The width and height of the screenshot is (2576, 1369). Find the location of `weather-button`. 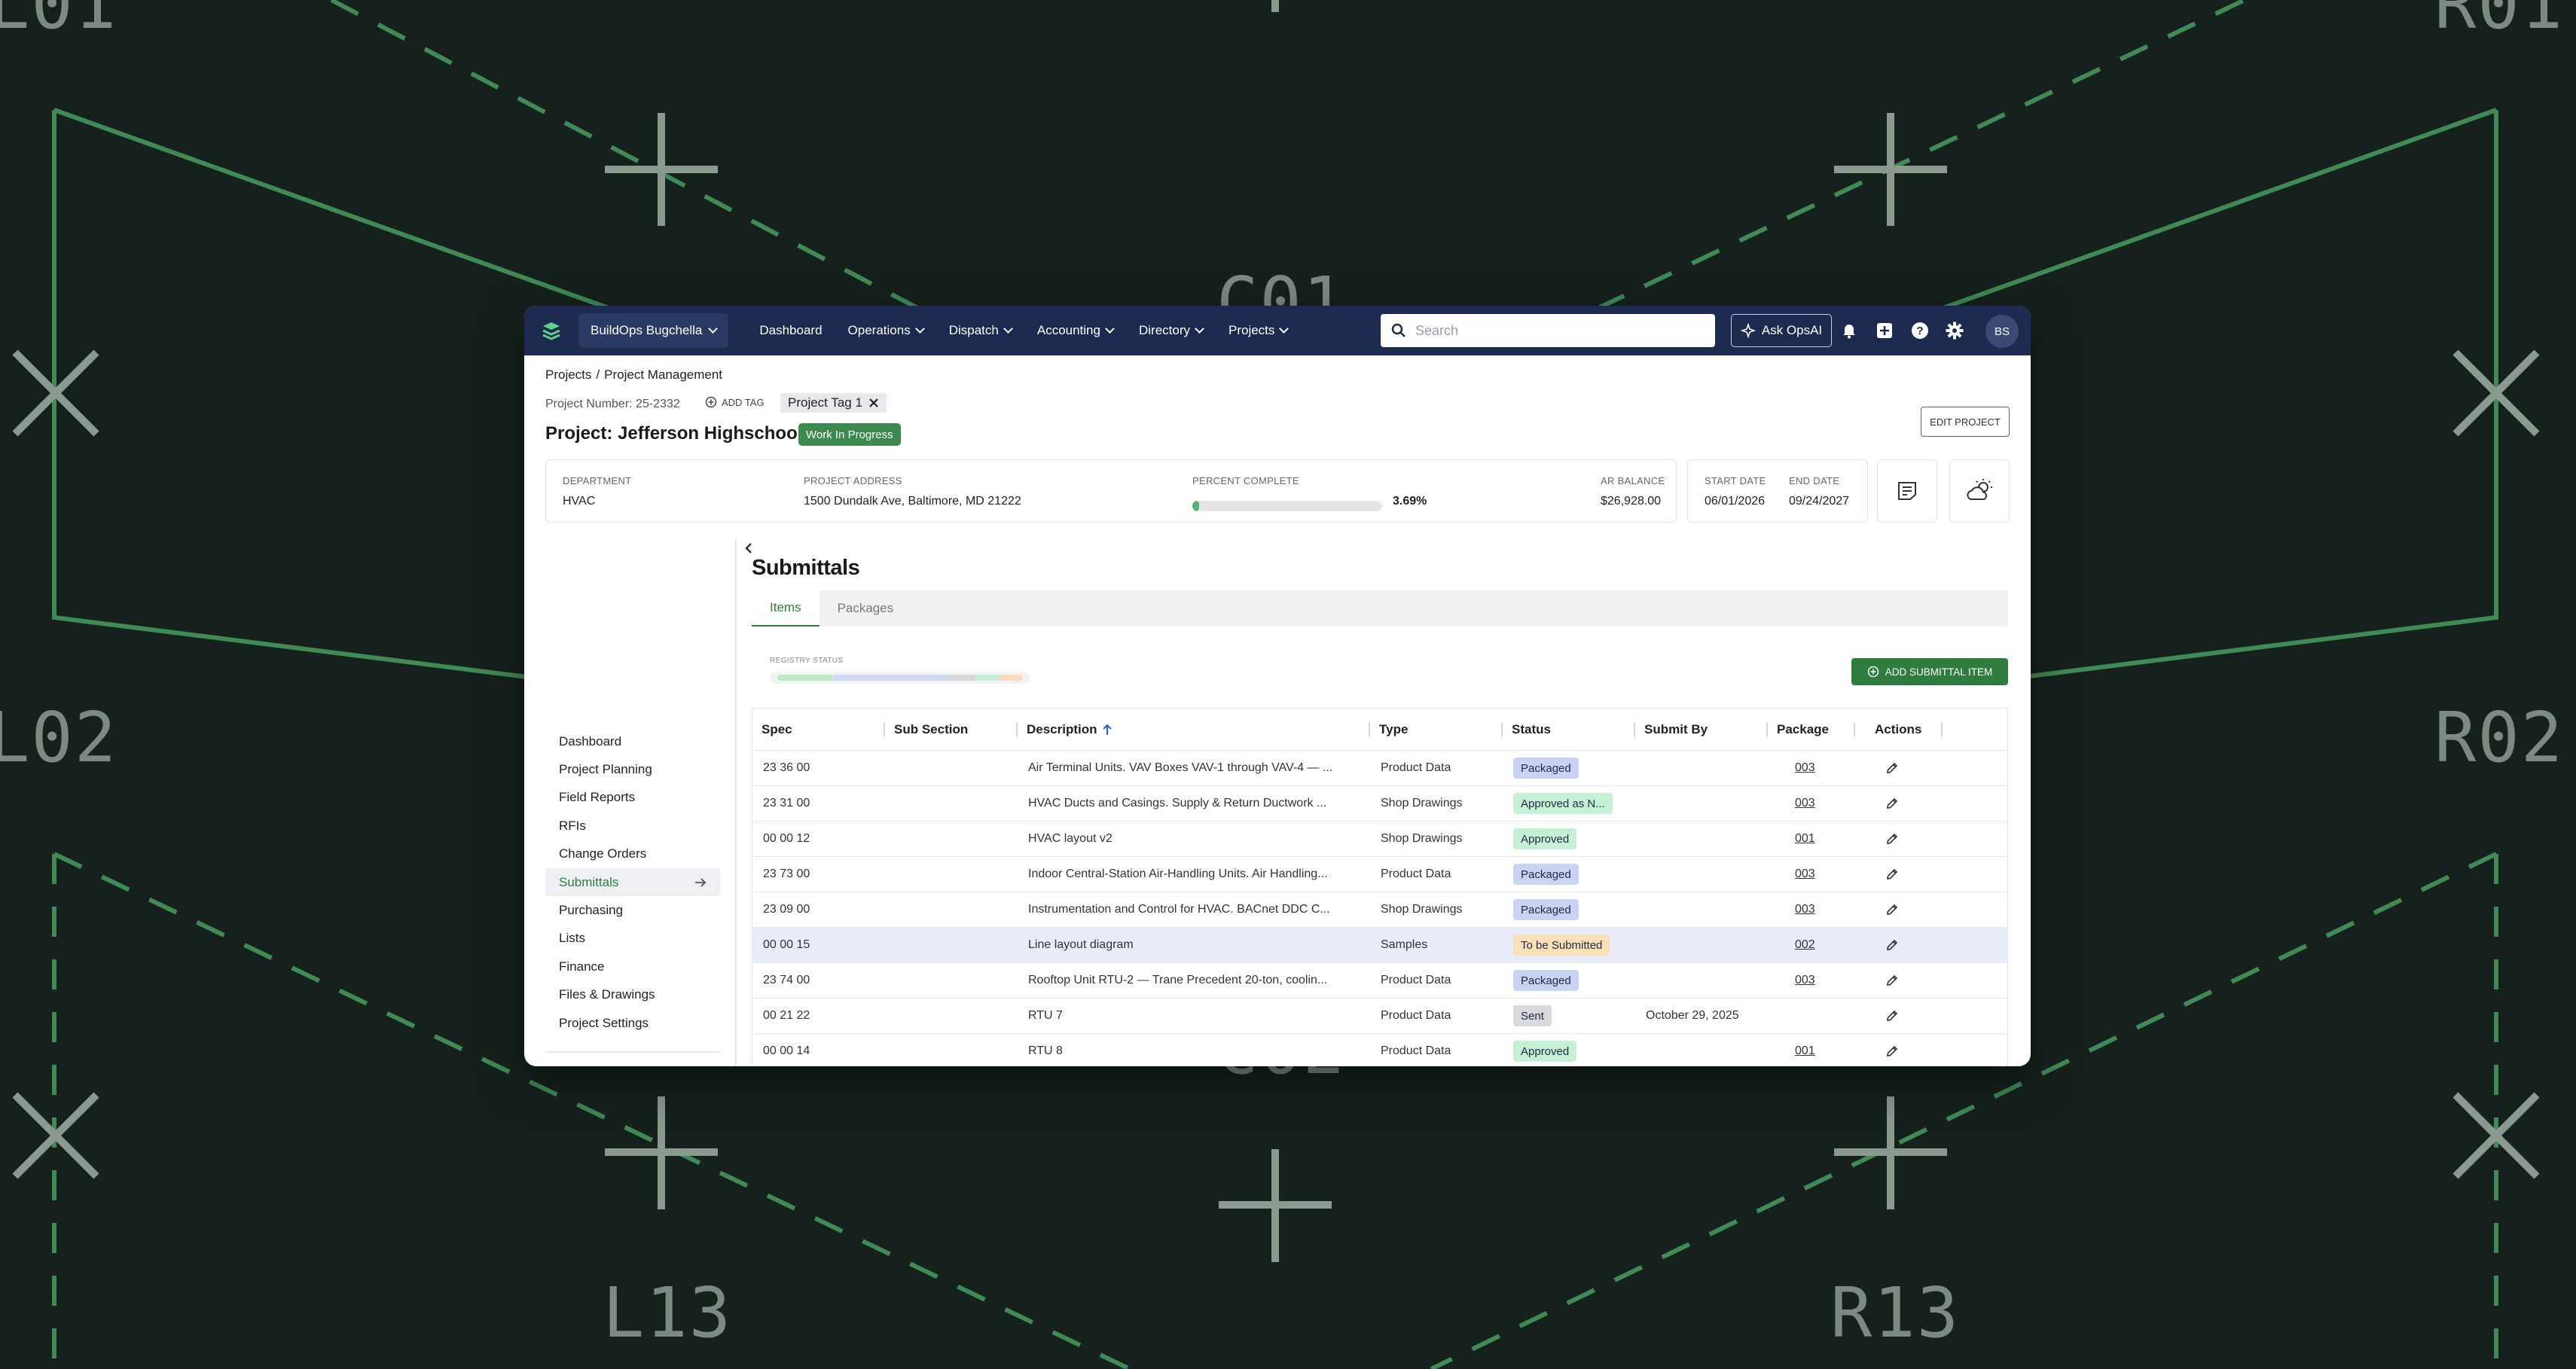

weather-button is located at coordinates (1979, 491).